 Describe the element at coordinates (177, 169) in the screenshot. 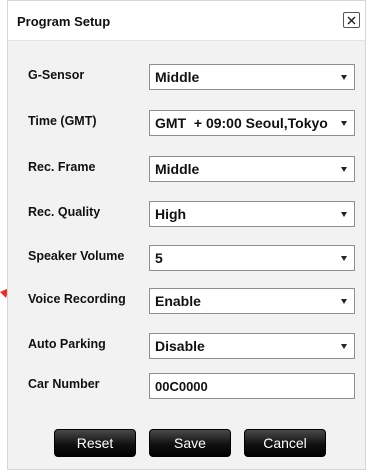

I see `rec-frame-value: Middle` at that location.